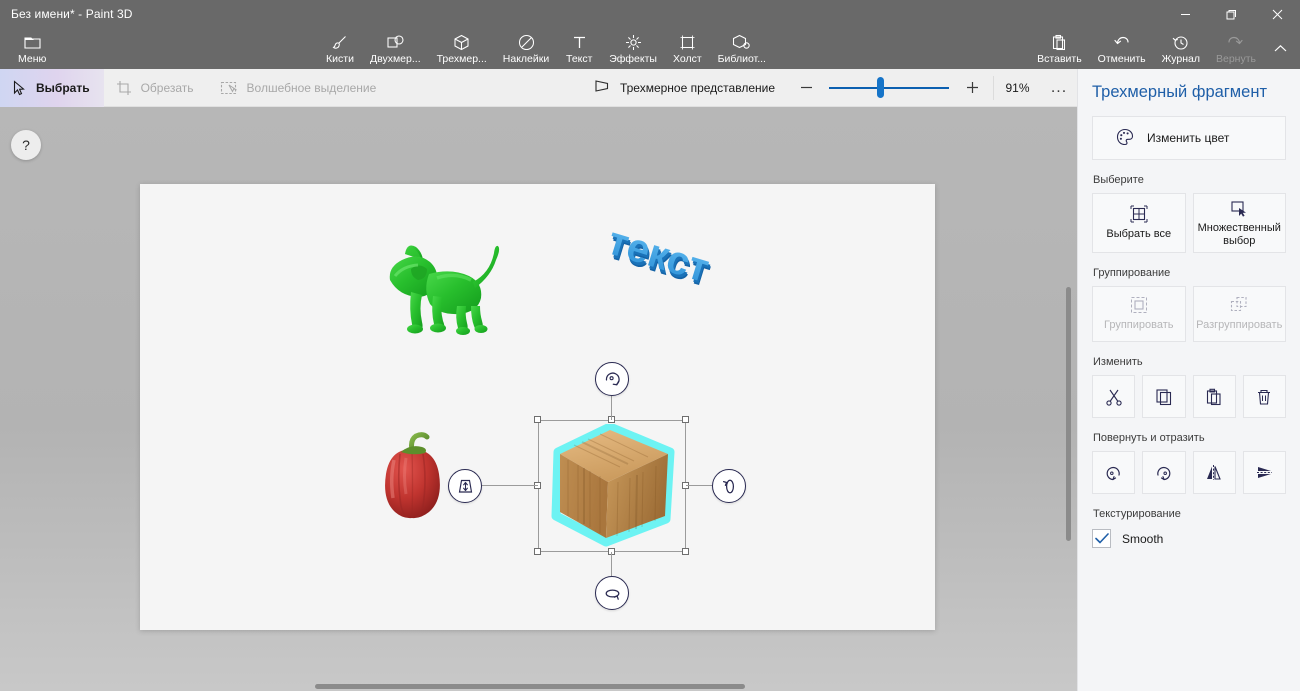 This screenshot has width=1300, height=691. I want to click on subtool-crop: Обрезать, so click(156, 88).